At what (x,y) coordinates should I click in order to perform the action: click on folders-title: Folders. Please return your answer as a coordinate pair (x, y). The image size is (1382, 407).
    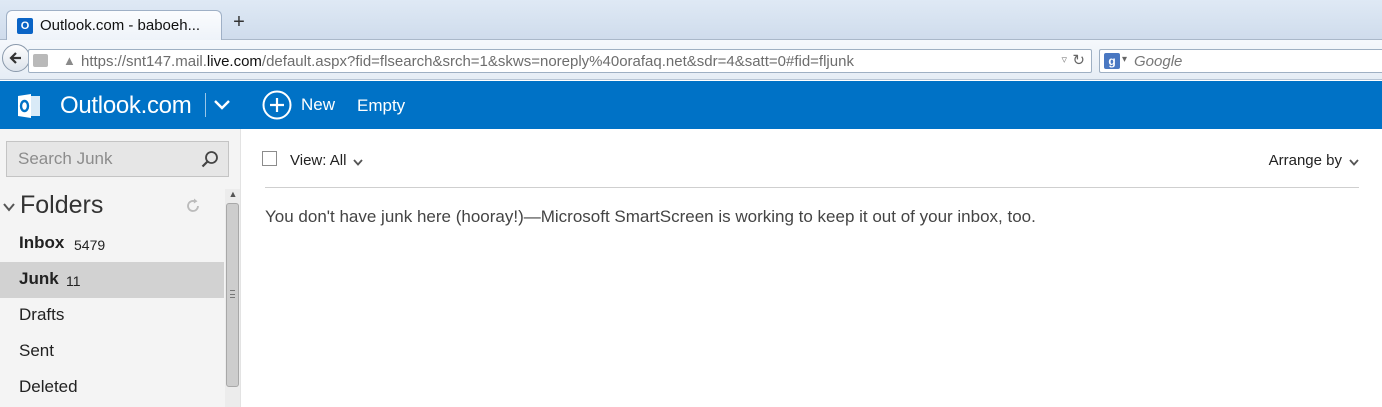
    Looking at the image, I should click on (62, 205).